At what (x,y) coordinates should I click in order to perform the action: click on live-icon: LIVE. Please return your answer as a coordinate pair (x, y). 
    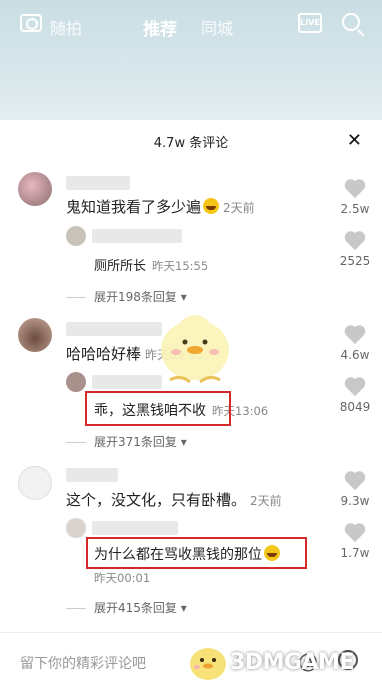
    Looking at the image, I should click on (310, 23).